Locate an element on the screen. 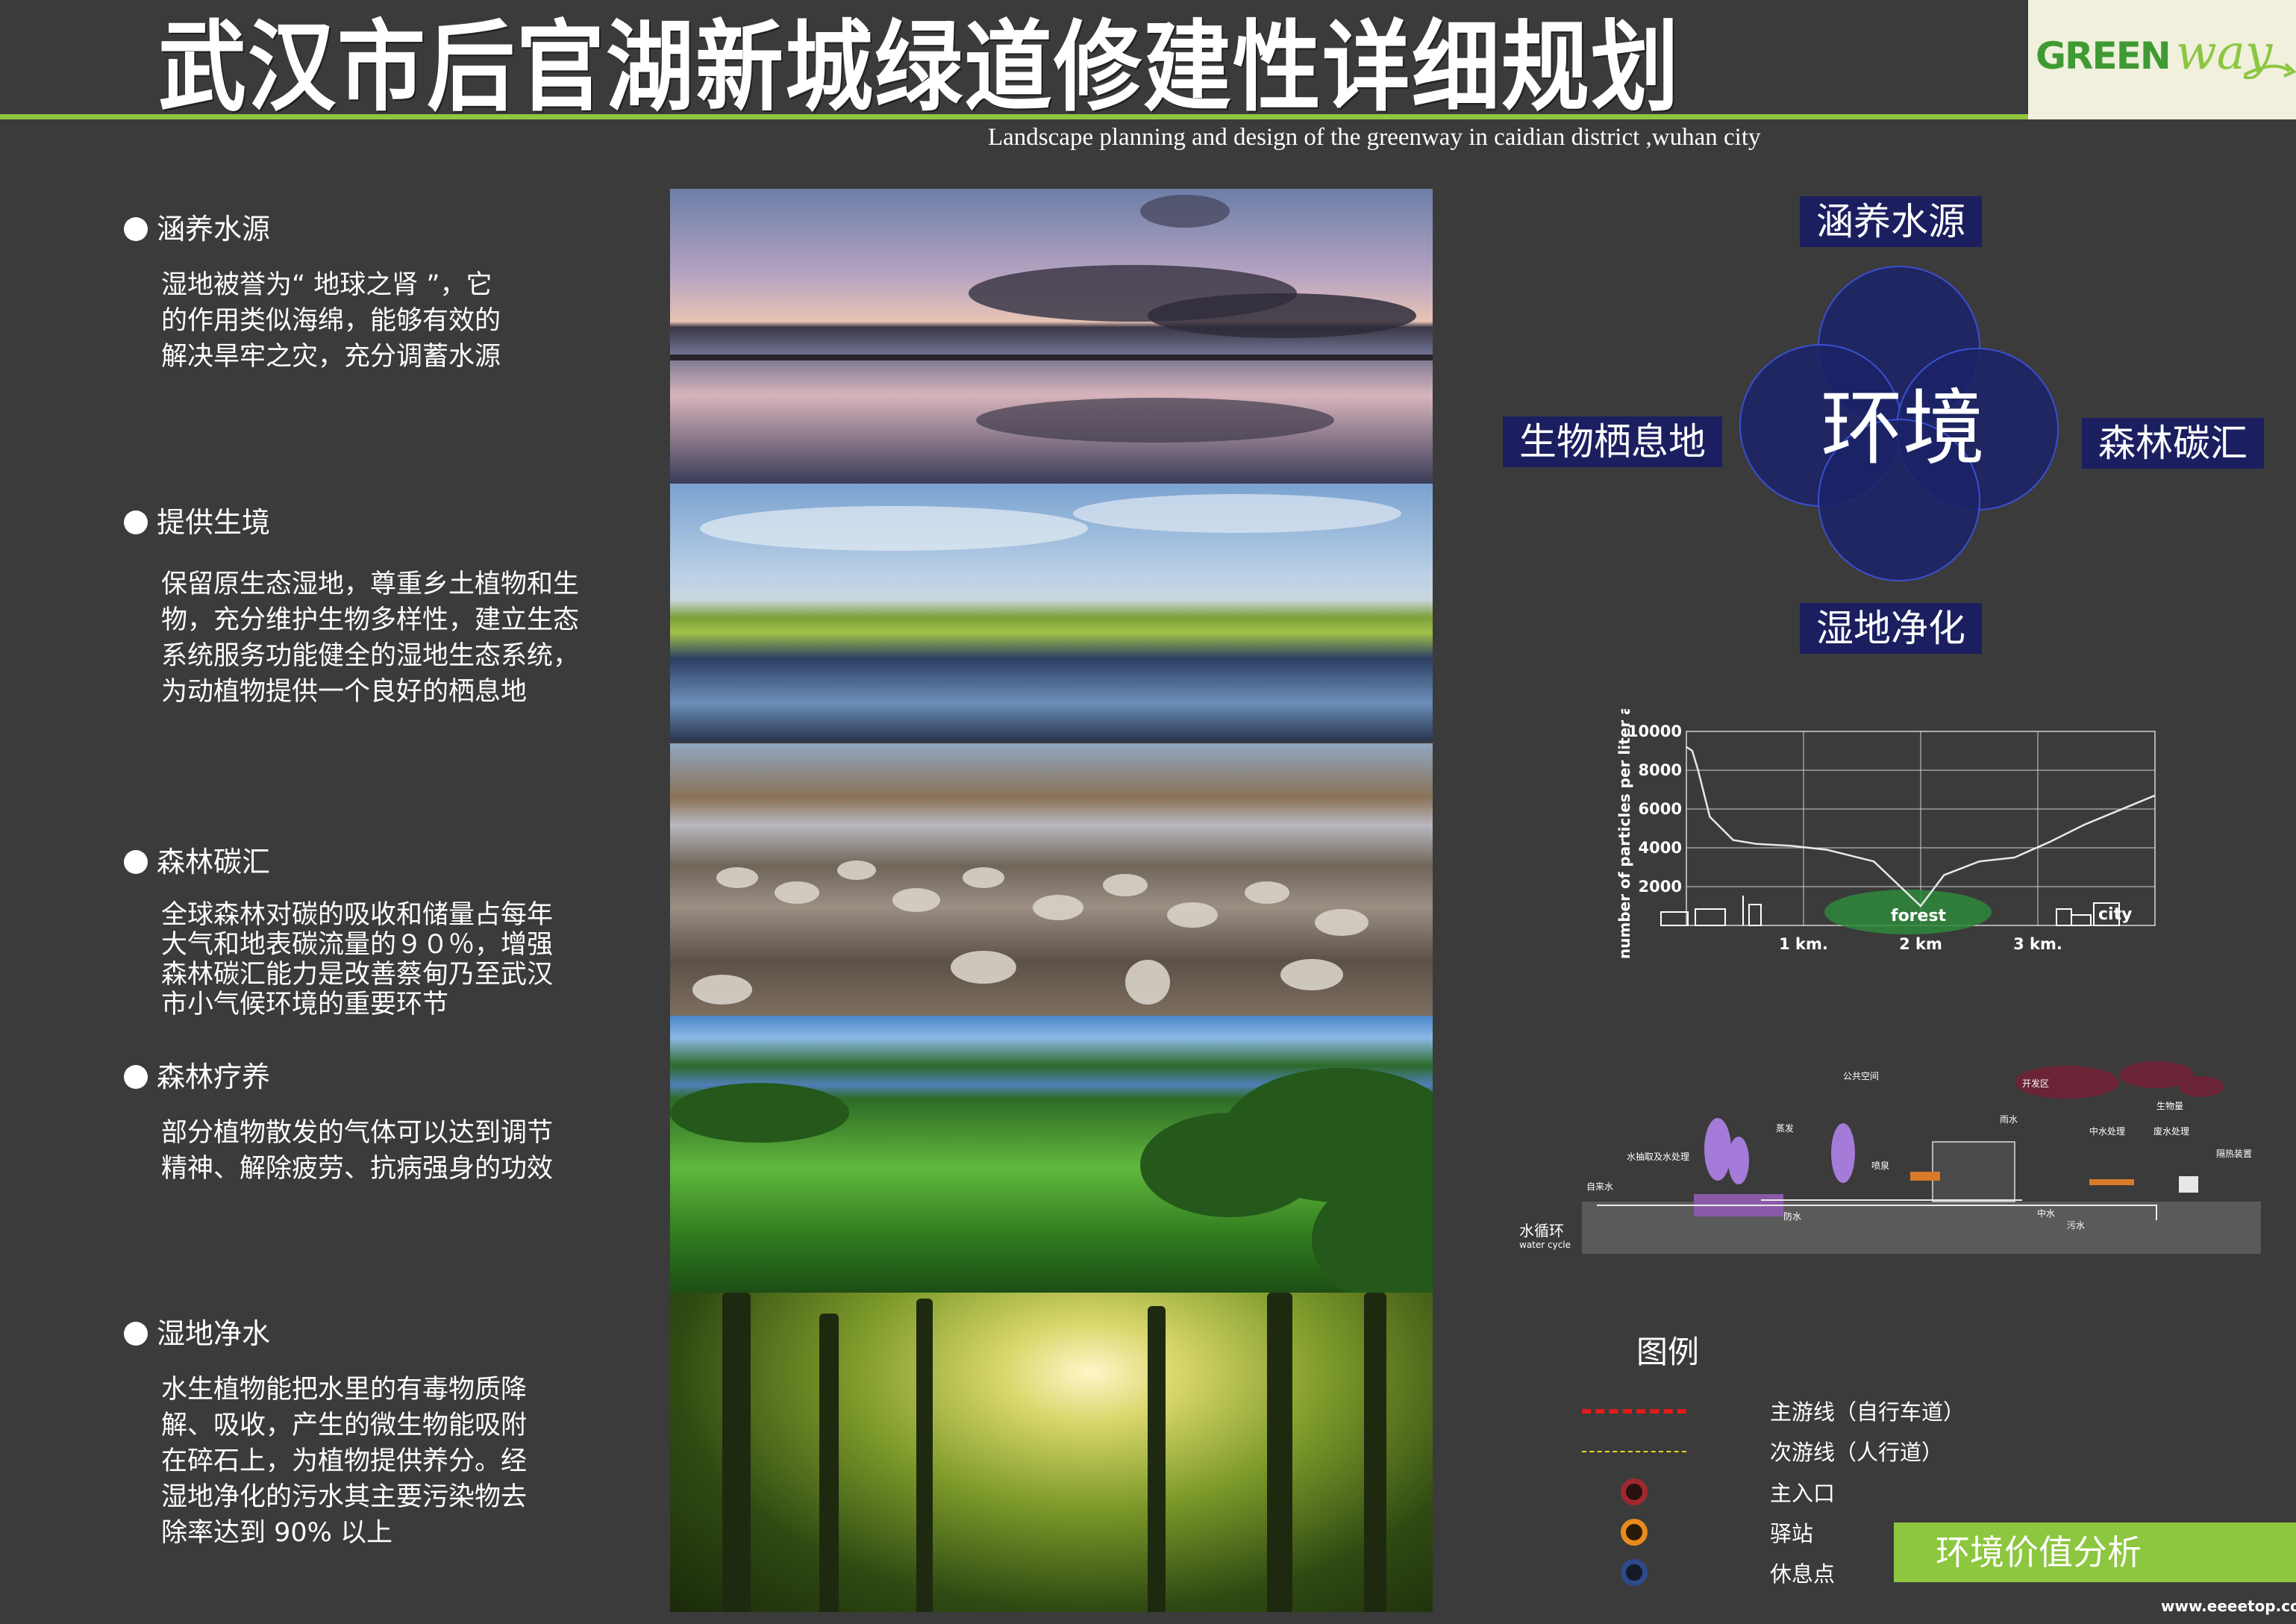 The height and width of the screenshot is (1624, 2296). photo-wild-geese is located at coordinates (1051, 879).